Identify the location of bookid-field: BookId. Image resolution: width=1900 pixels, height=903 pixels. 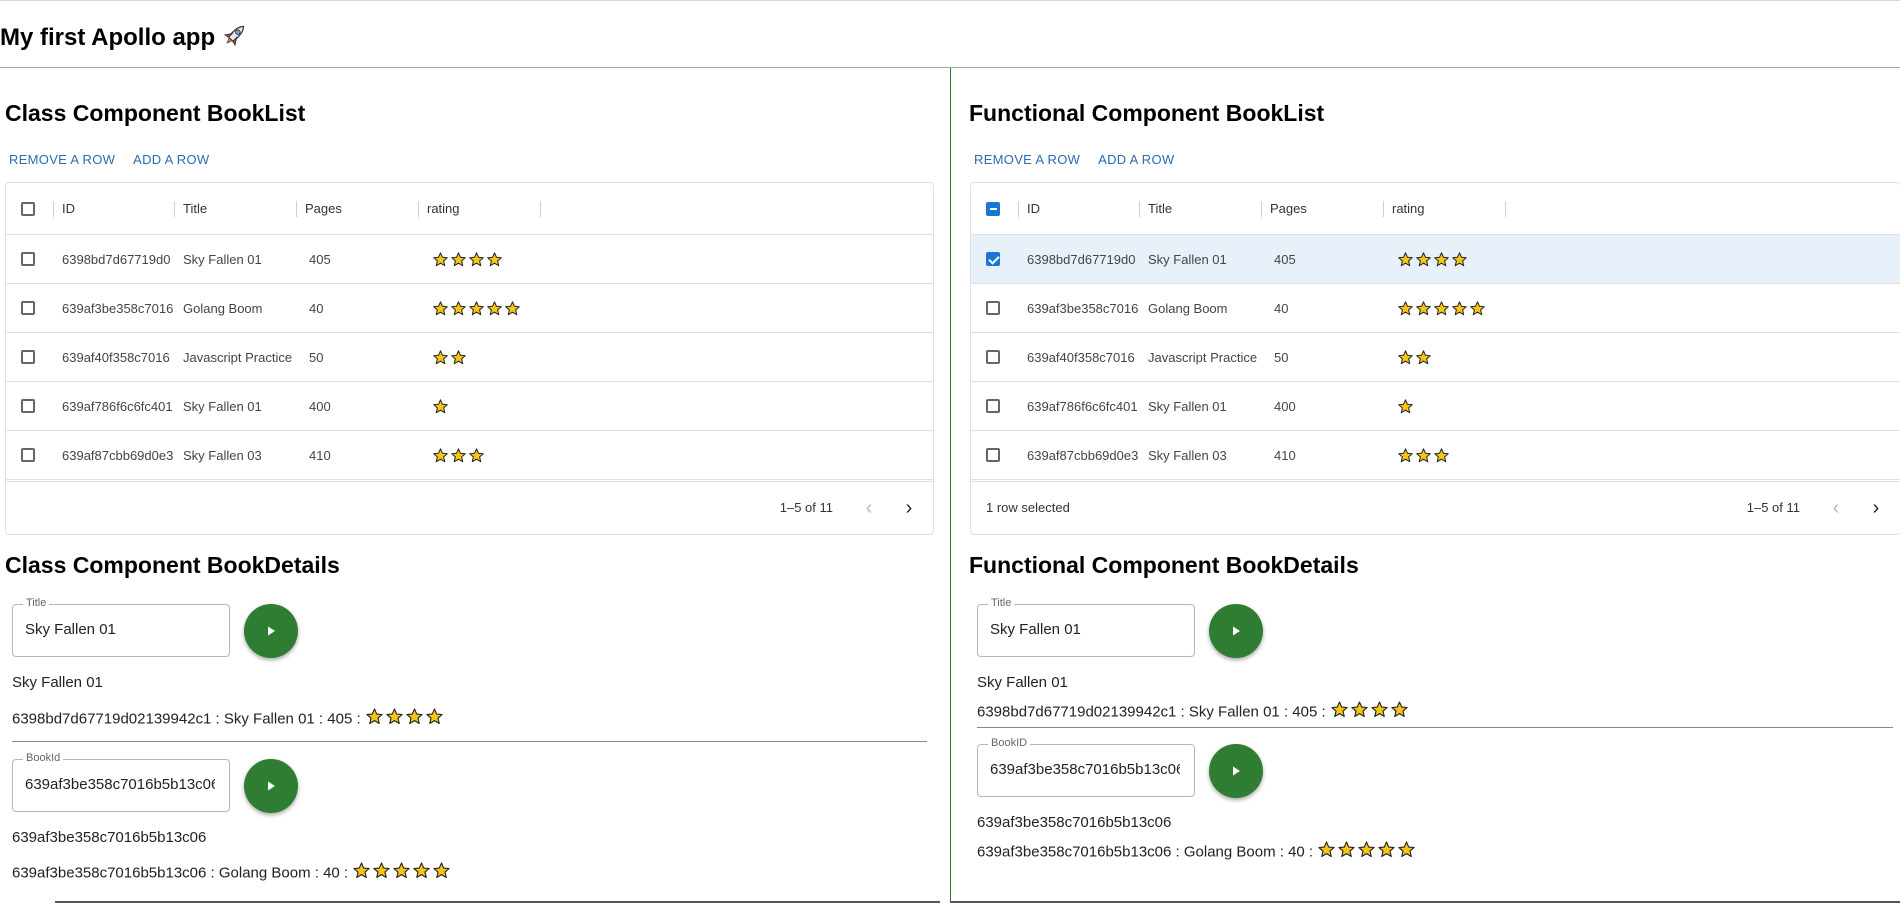
(121, 782).